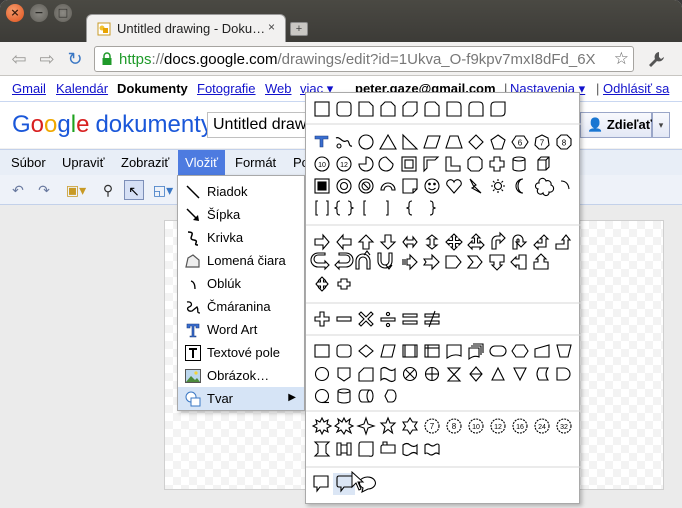 The image size is (682, 508). What do you see at coordinates (241, 260) in the screenshot?
I see `insert-menu-item-polyline: Lomená čiara` at bounding box center [241, 260].